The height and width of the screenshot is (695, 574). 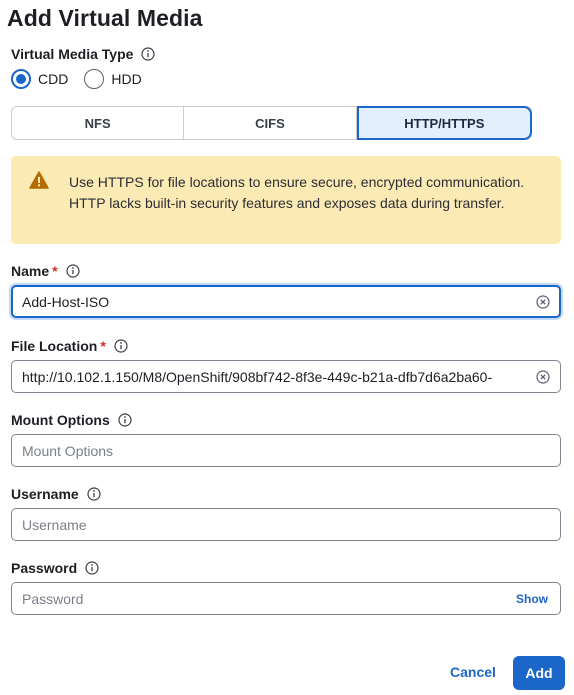 I want to click on mount-options-label: Mount Options, so click(x=60, y=420).